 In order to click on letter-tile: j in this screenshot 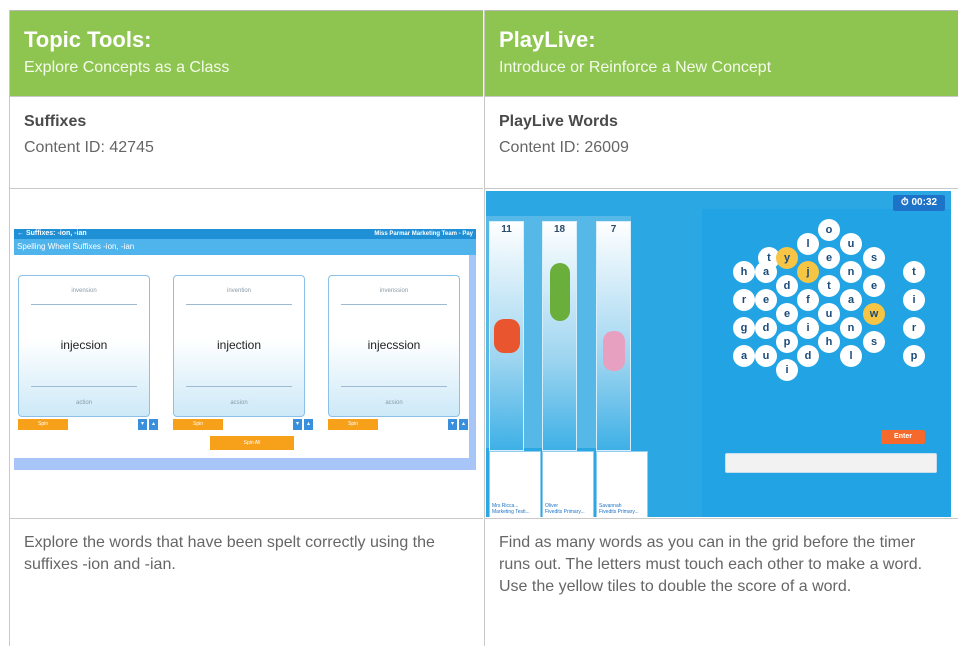, I will do `click(808, 272)`.